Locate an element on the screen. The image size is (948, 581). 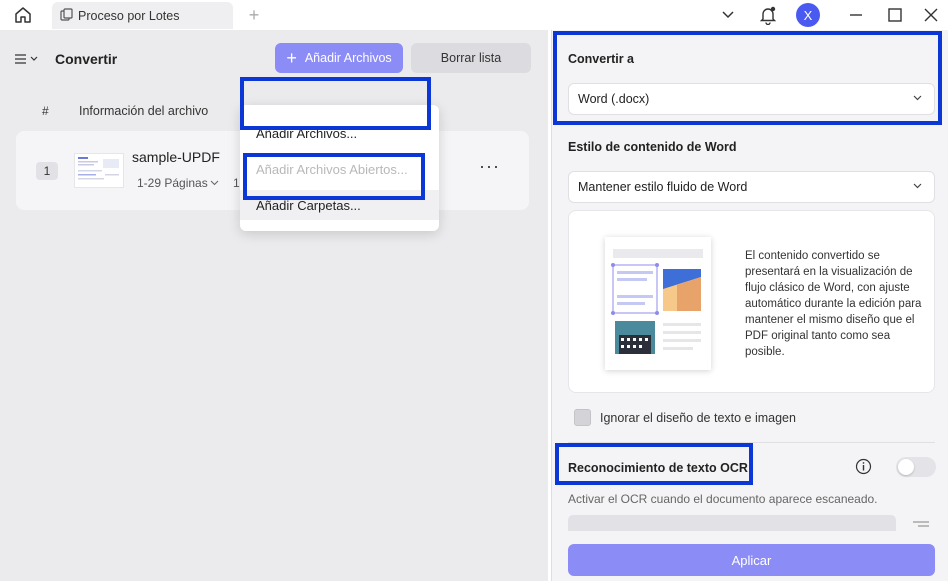
ocr-toggle is located at coordinates (916, 467).